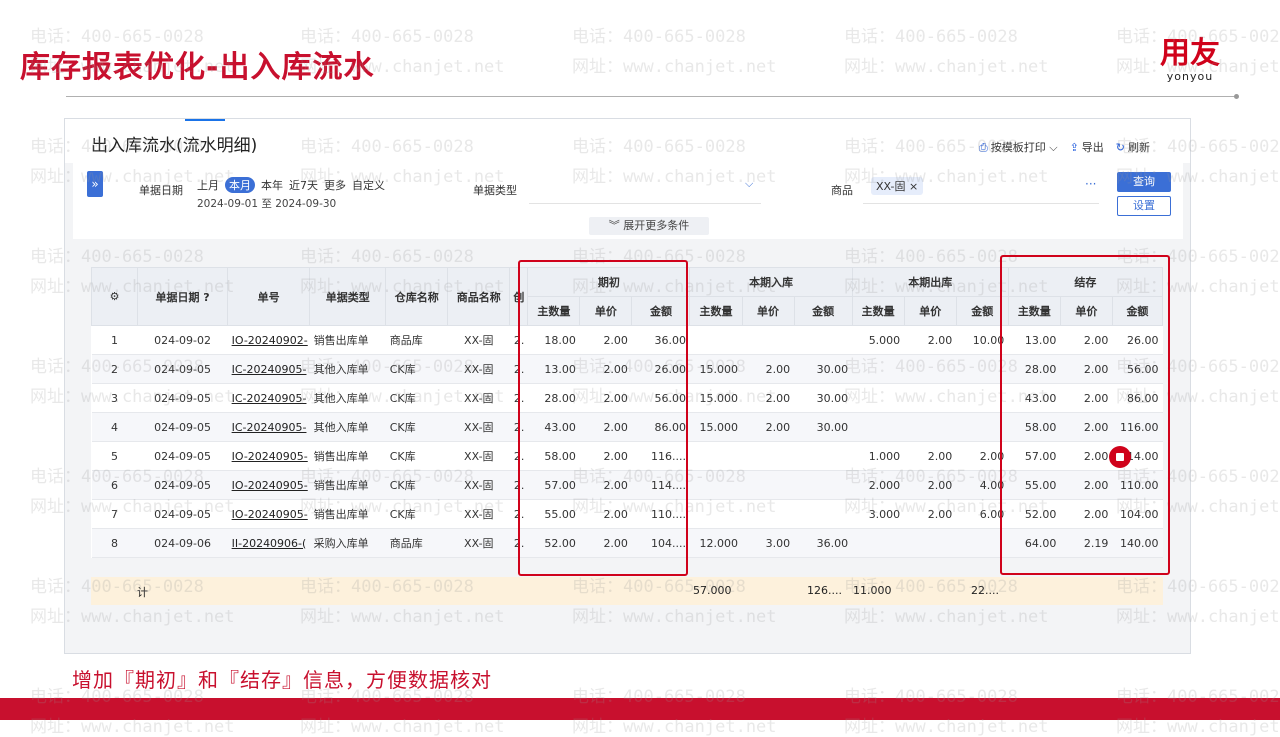 Image resolution: width=1280 pixels, height=737 pixels. Describe the element at coordinates (1144, 182) in the screenshot. I see `query-button: 查询` at that location.